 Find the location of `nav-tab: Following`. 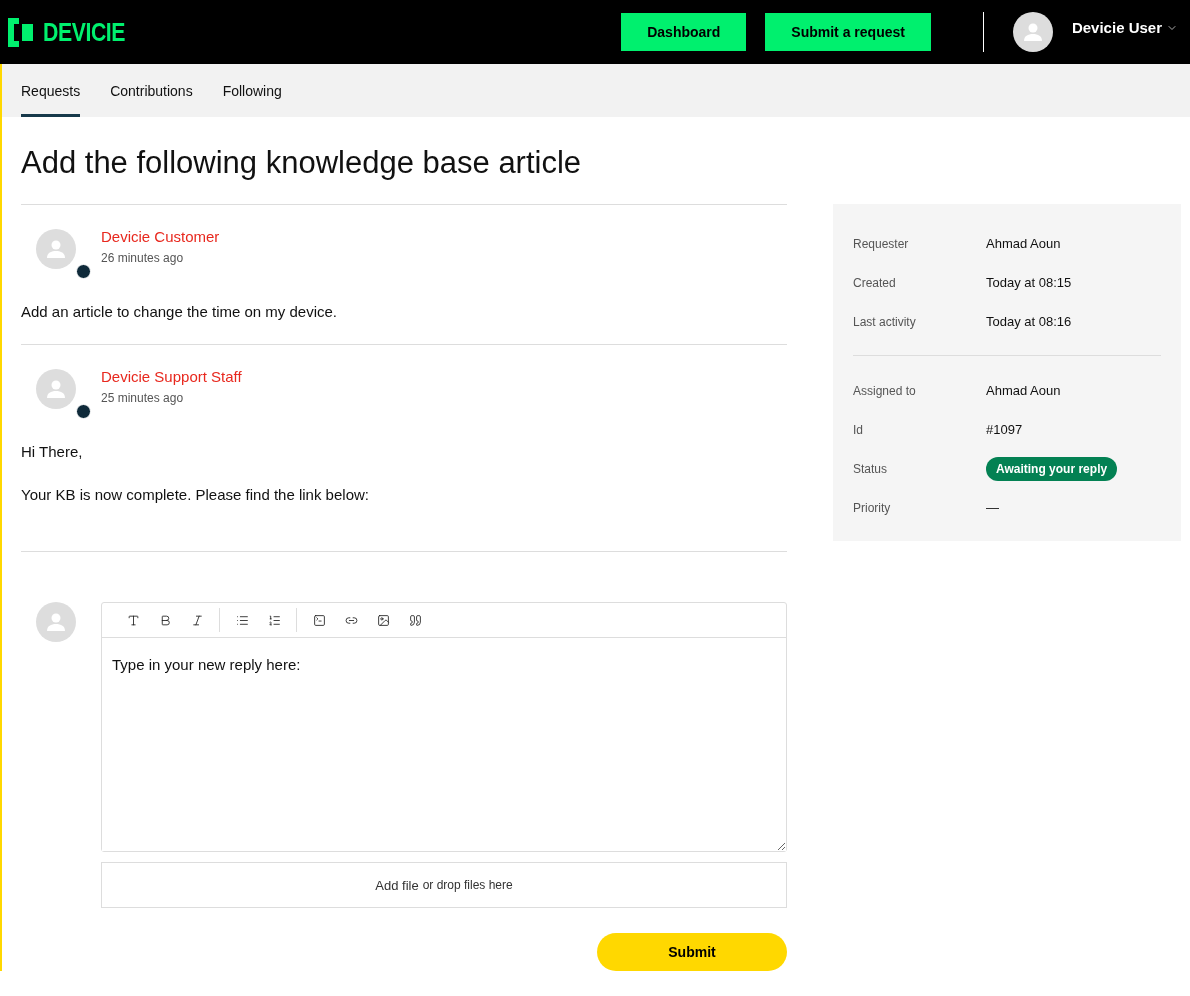

nav-tab: Following is located at coordinates (252, 90).